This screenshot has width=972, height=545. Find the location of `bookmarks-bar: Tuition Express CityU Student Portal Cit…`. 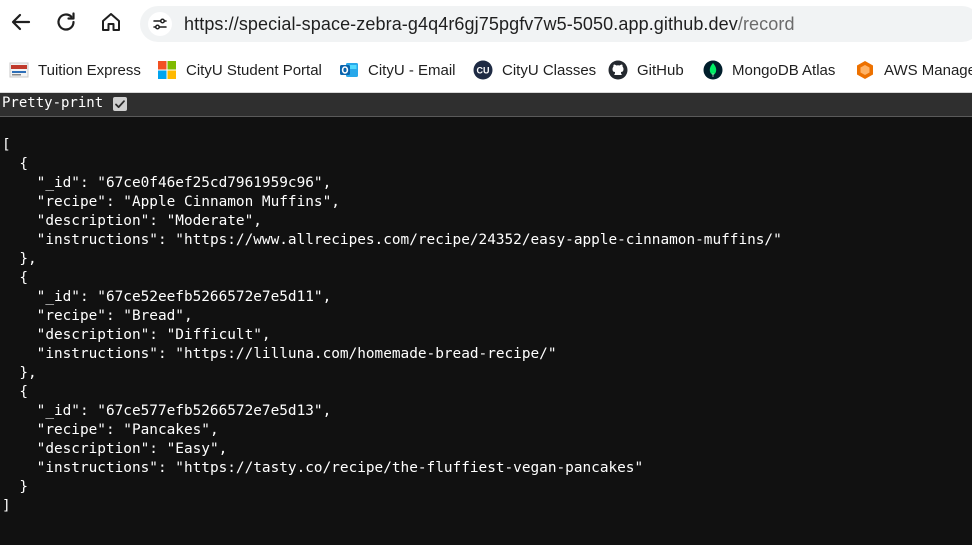

bookmarks-bar: Tuition Express CityU Student Portal Cit… is located at coordinates (486, 71).